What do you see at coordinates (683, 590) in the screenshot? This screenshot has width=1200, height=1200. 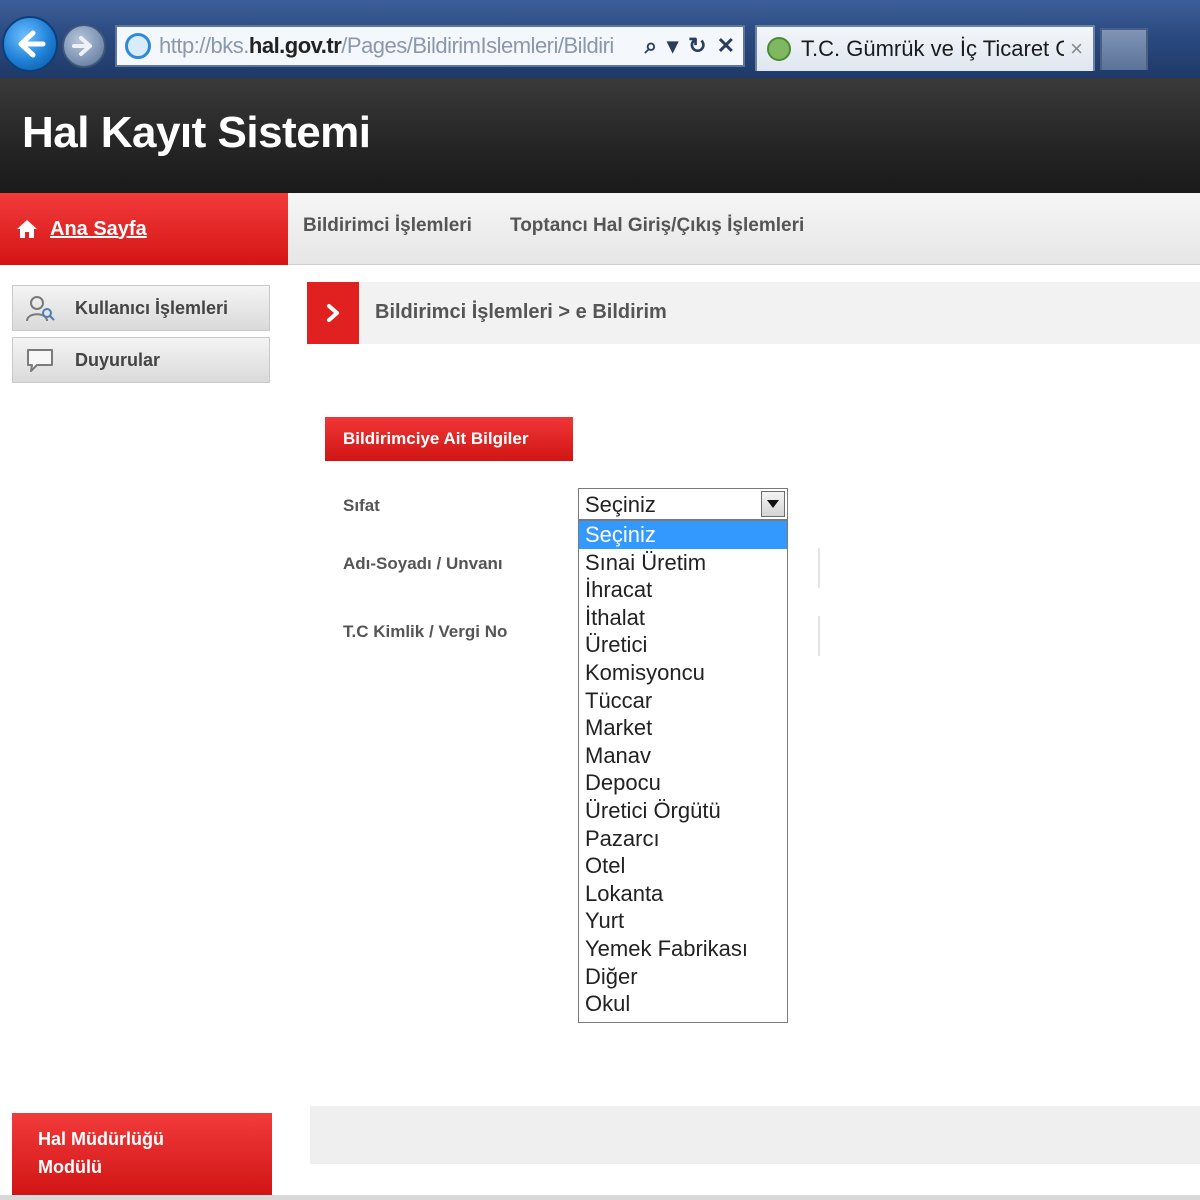 I see `dropdown-option: İhracat` at bounding box center [683, 590].